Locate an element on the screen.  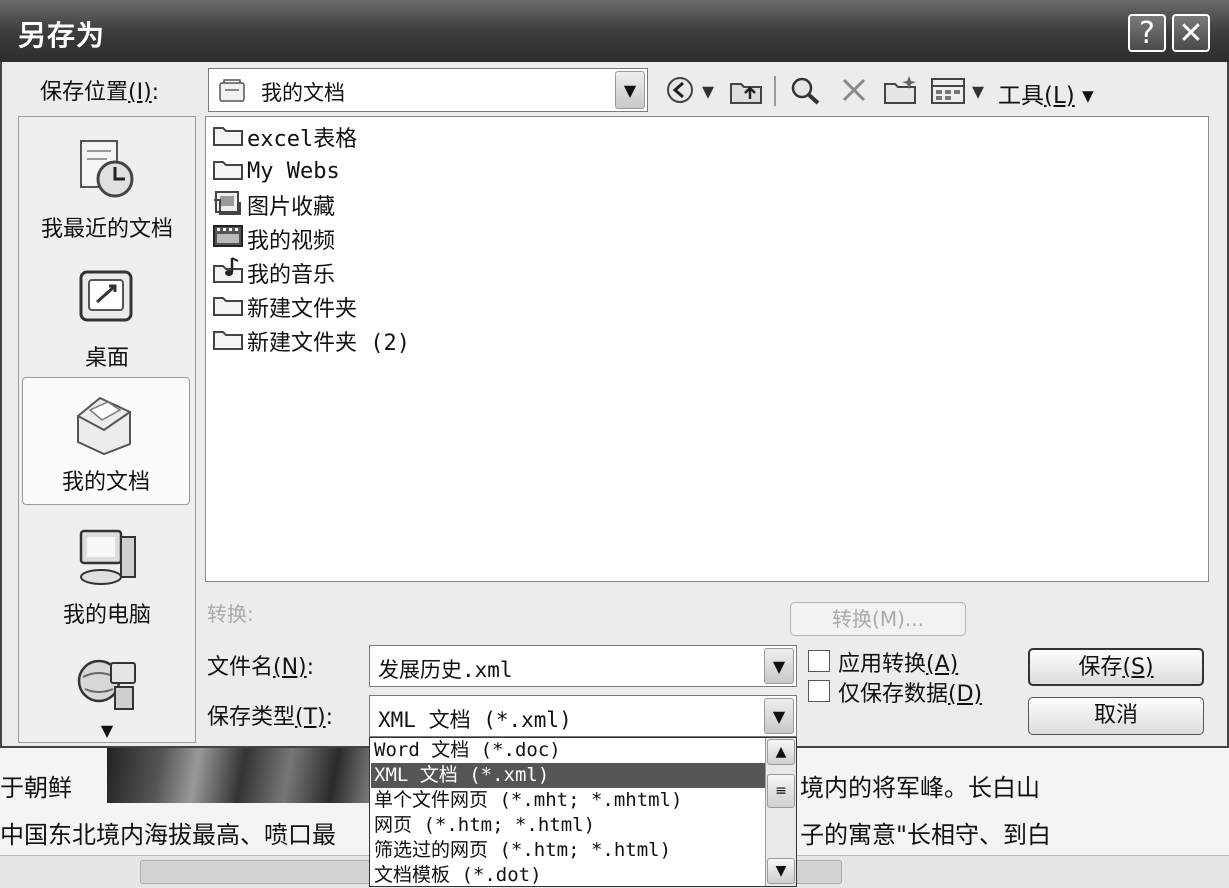
place-label-documents: 我的文档 is located at coordinates (105, 482).